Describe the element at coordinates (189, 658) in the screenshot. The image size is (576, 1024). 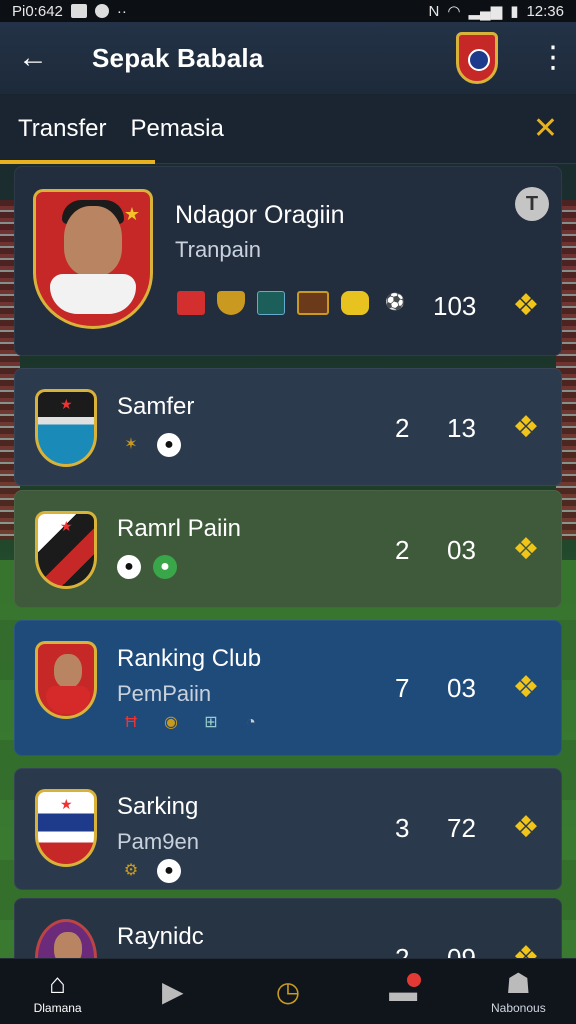
I see `row-name: Ranking Club` at that location.